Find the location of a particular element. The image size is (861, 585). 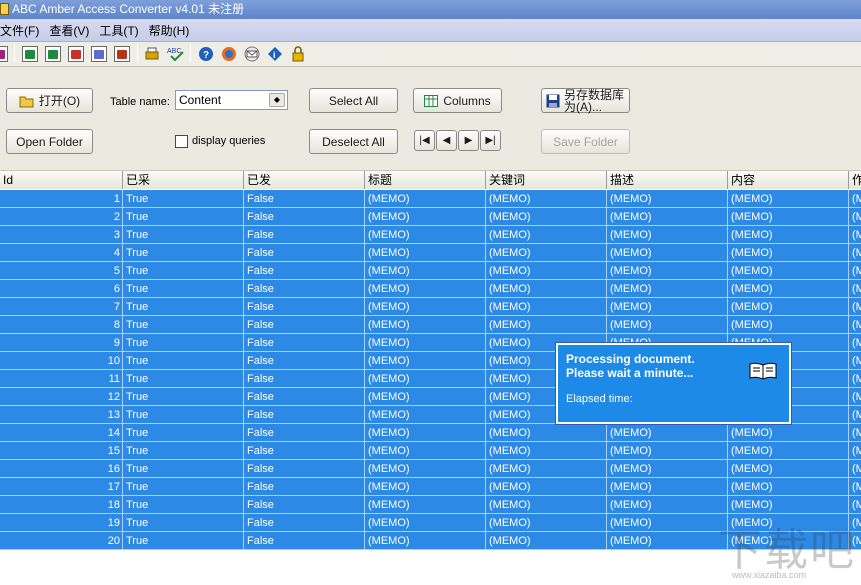

open-button: 打开(O) is located at coordinates (49, 100).